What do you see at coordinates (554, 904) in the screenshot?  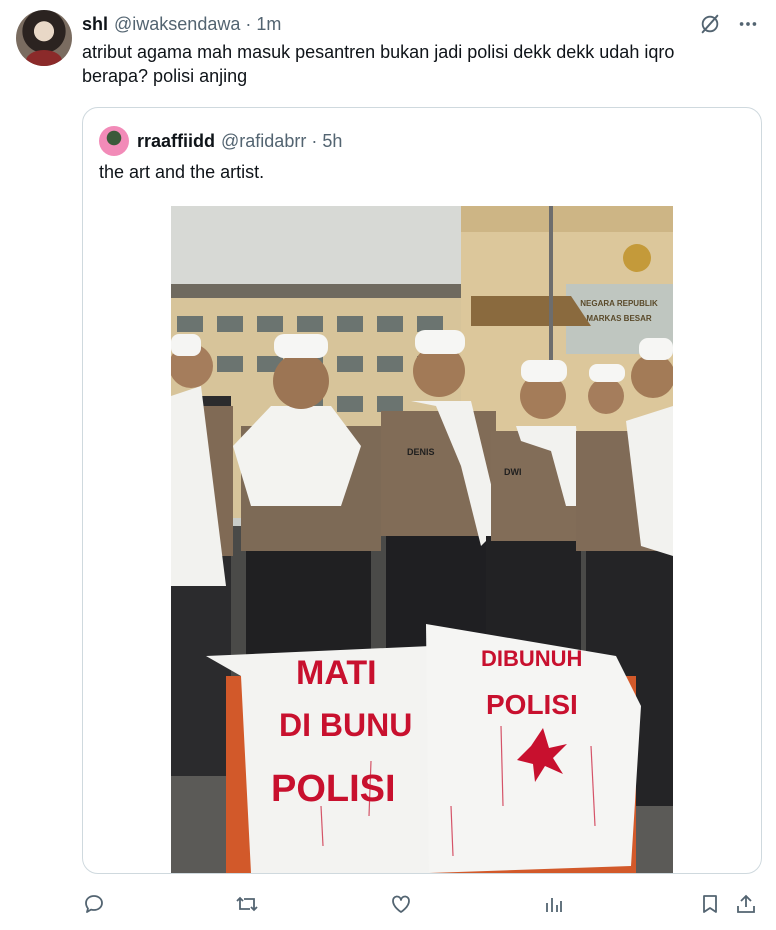 I see `views-icon` at bounding box center [554, 904].